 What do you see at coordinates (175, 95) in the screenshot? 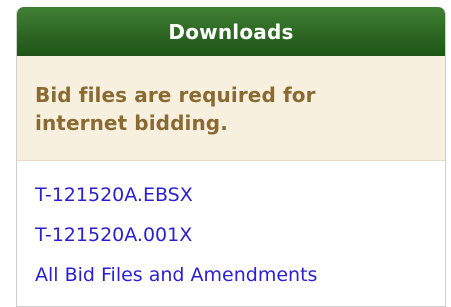
I see `bid-files-notice-line1: Bid files are required for` at bounding box center [175, 95].